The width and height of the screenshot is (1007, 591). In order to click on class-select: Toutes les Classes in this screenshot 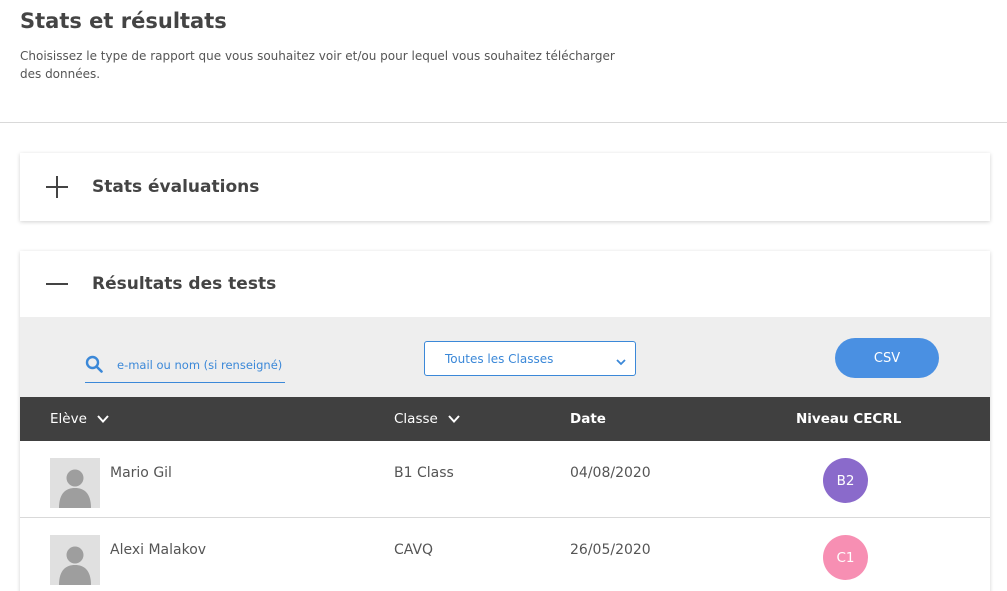, I will do `click(530, 358)`.